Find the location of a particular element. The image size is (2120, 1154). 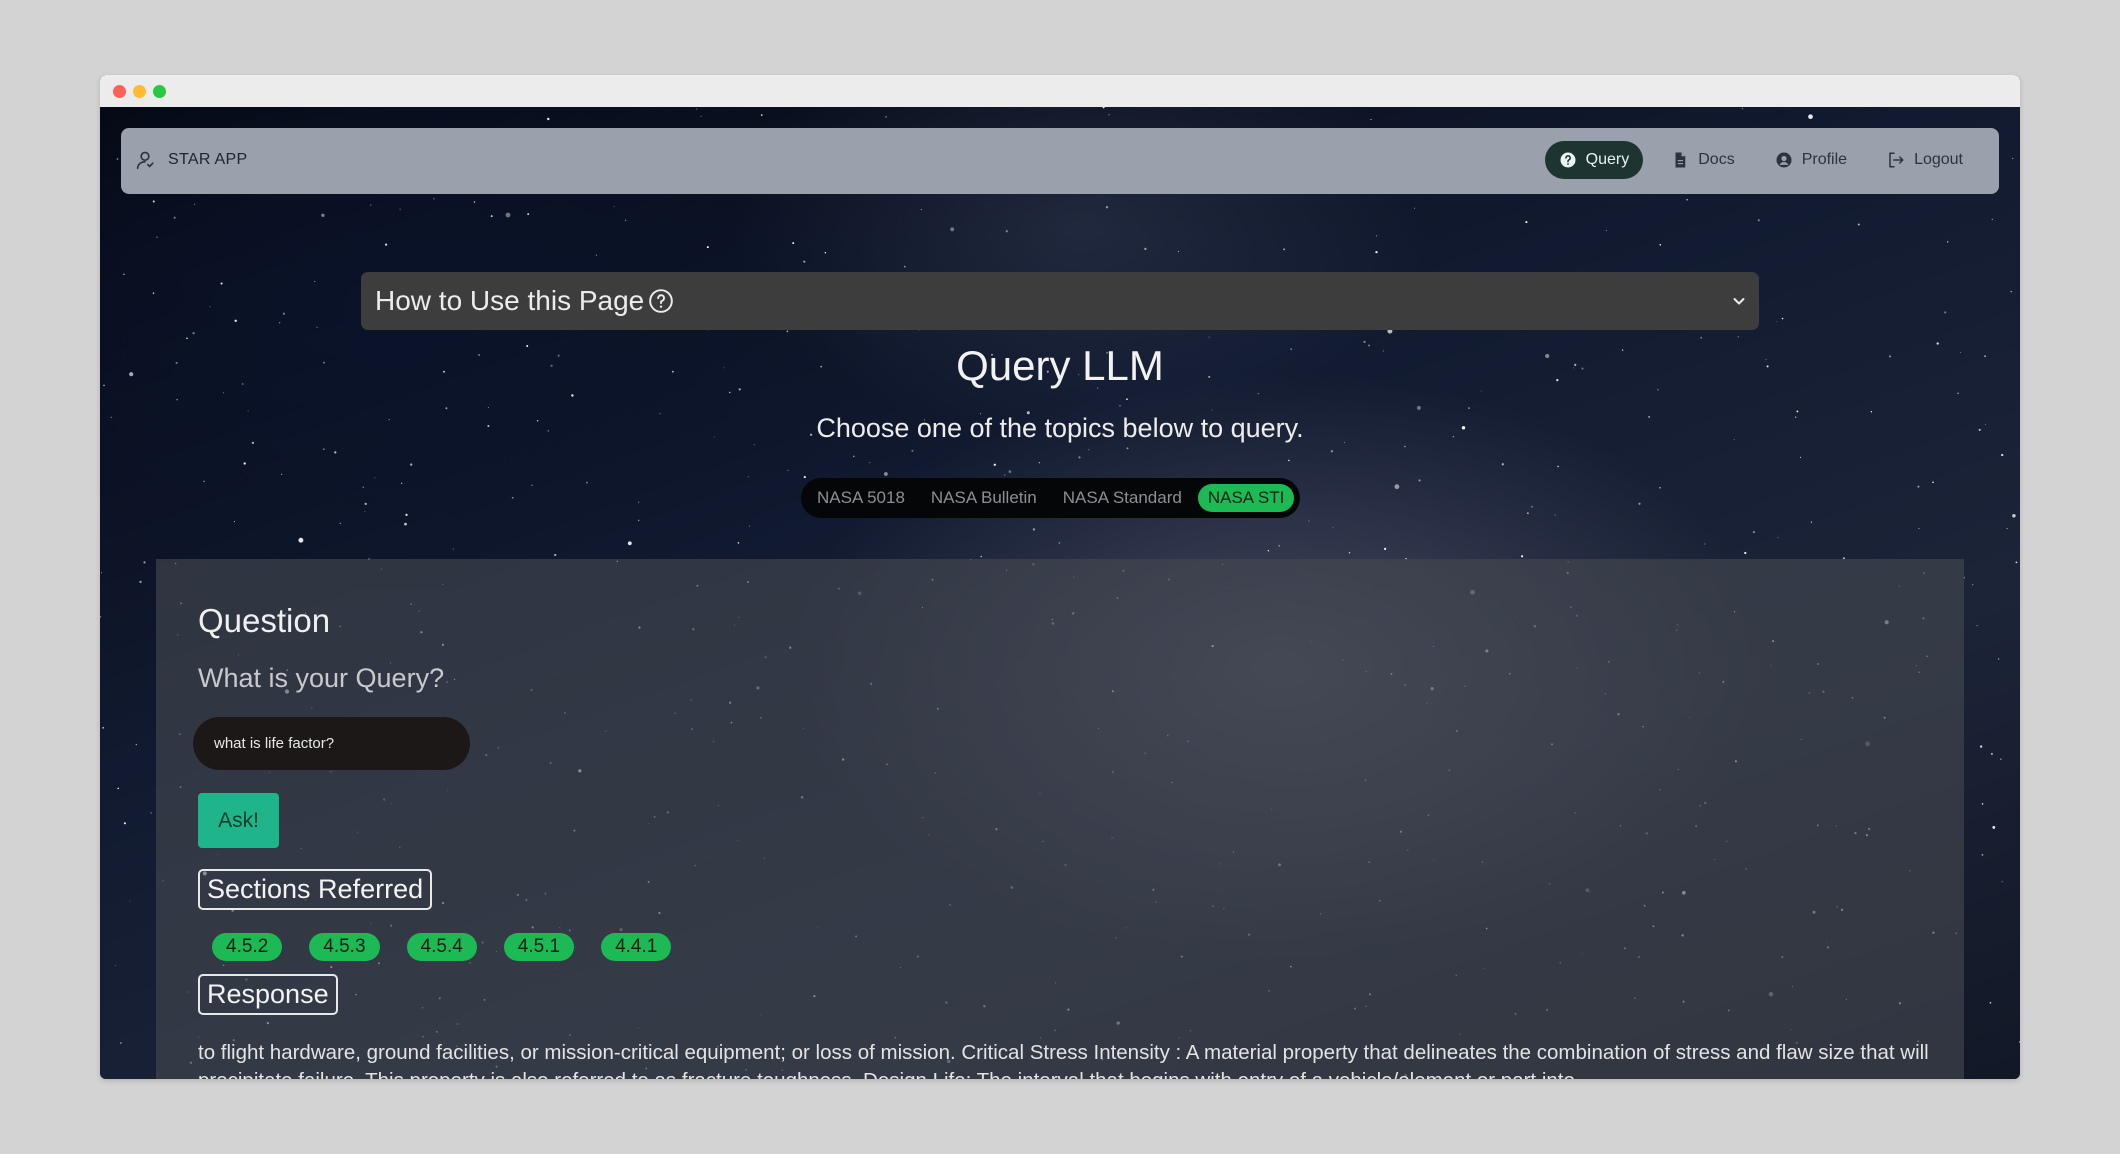

section-chip: 4.5.2 is located at coordinates (247, 947).